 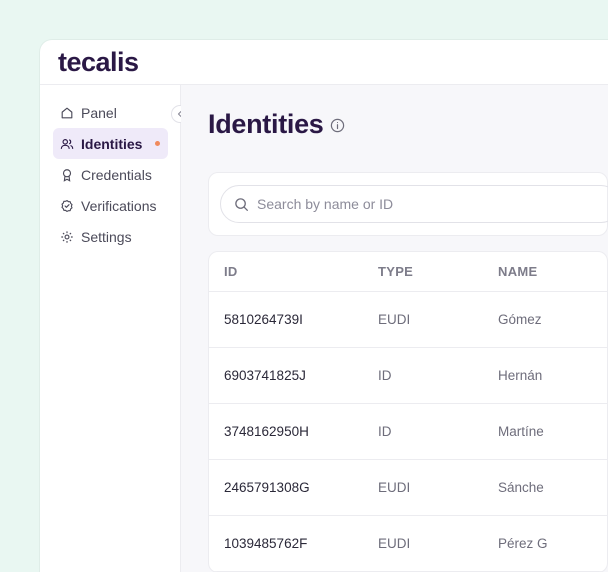 What do you see at coordinates (67, 205) in the screenshot?
I see `badge-check-icon` at bounding box center [67, 205].